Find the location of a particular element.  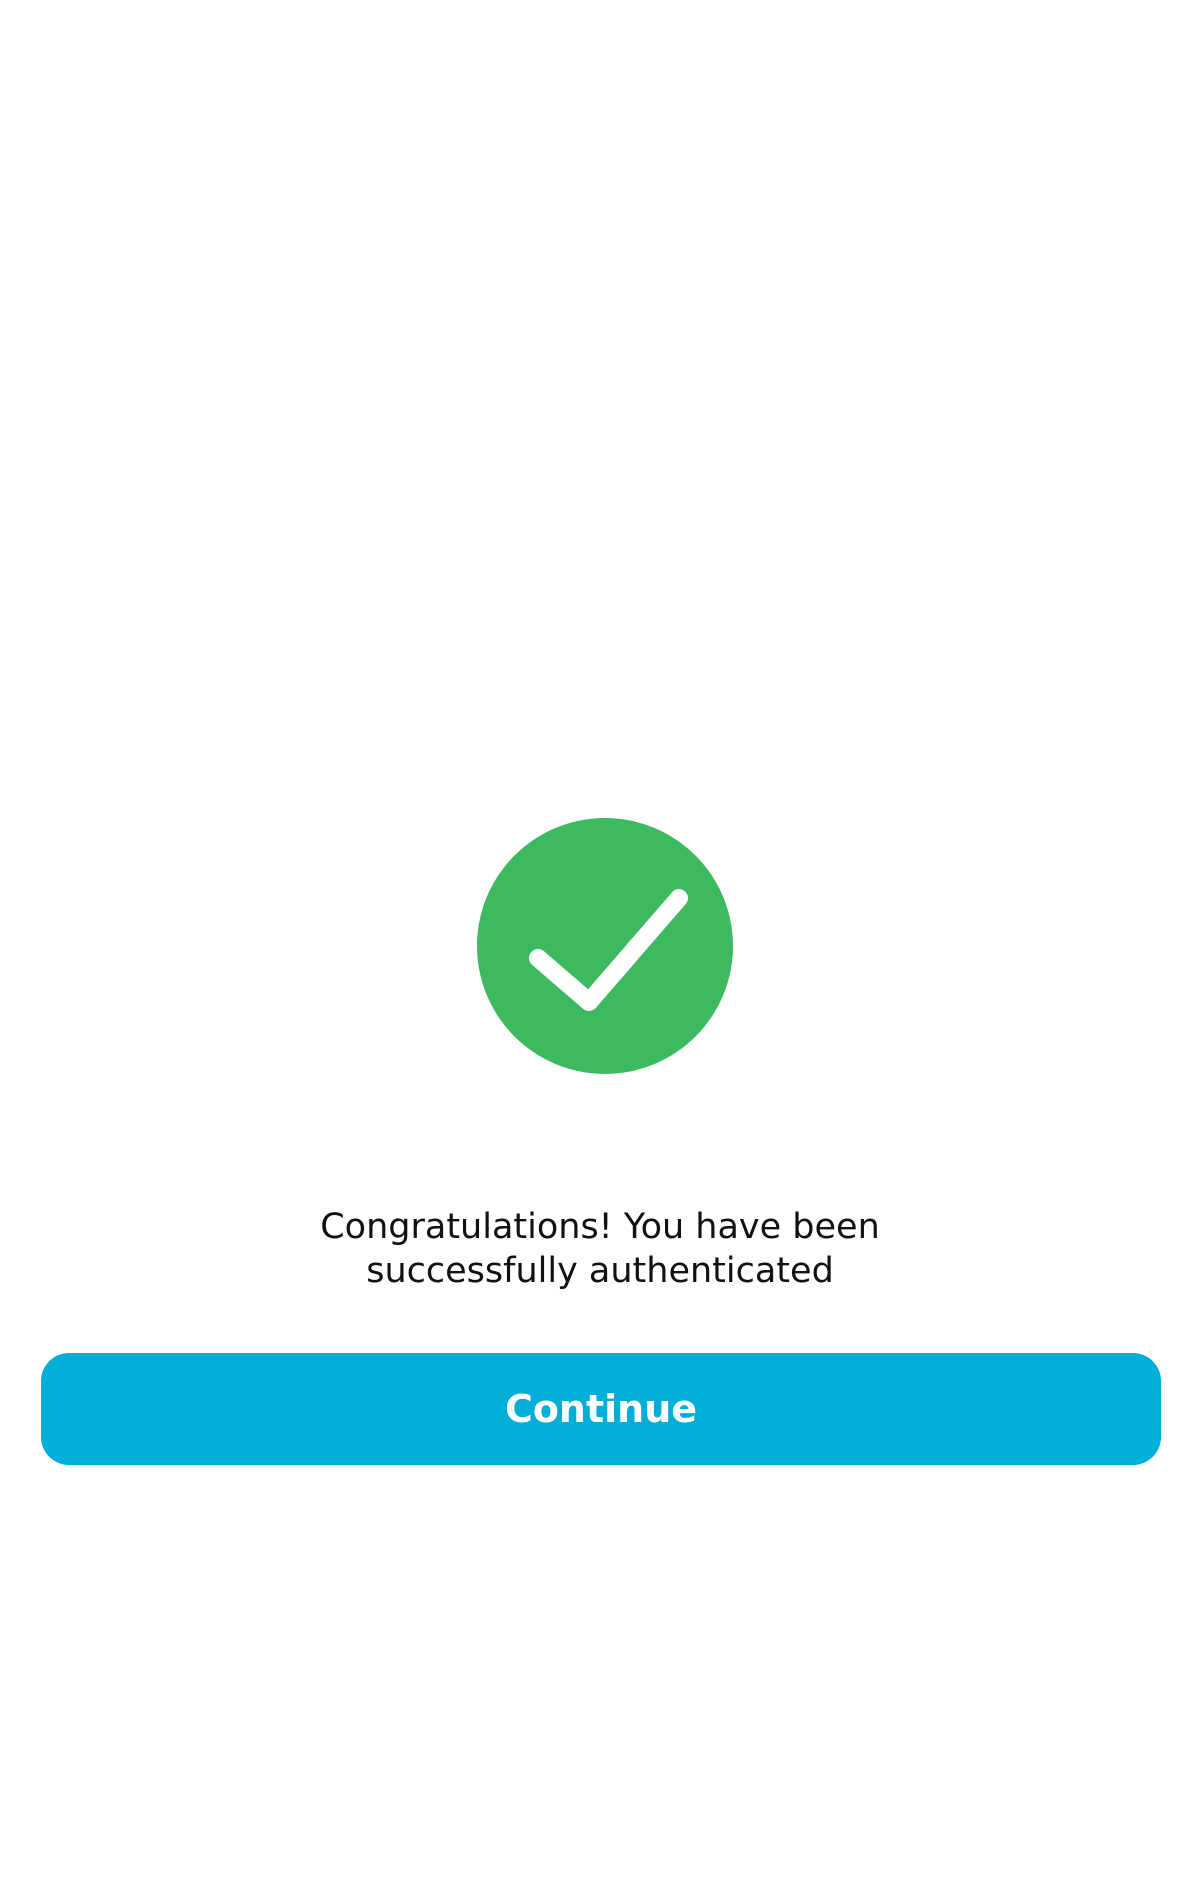

success-circle is located at coordinates (605, 946).